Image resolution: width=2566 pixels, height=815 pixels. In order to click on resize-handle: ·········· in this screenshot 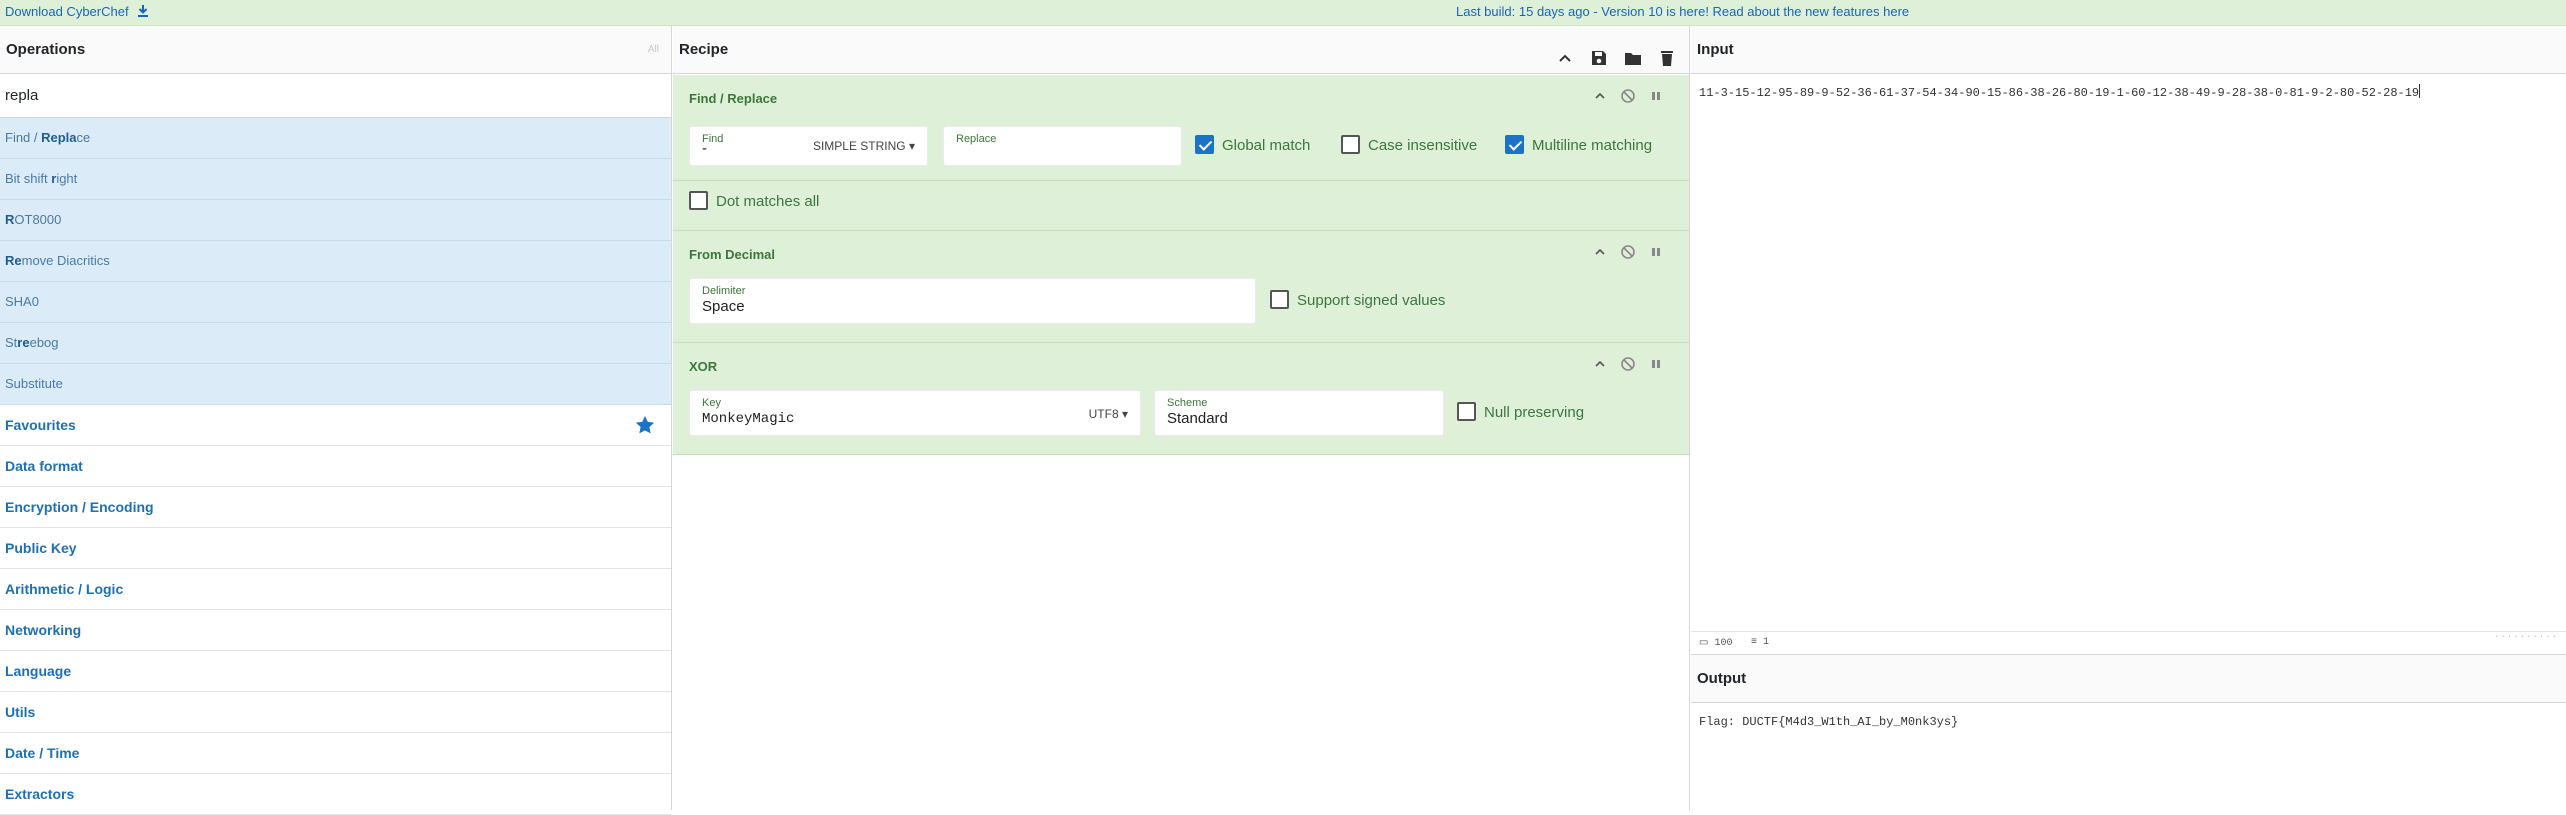, I will do `click(2526, 637)`.